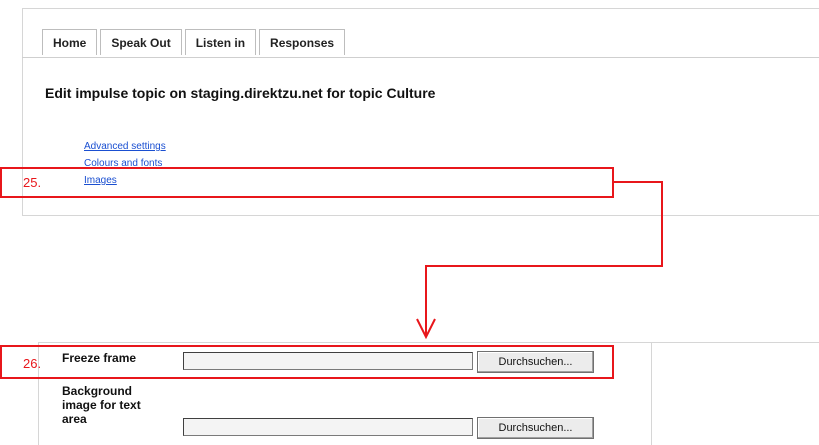 Image resolution: width=819 pixels, height=445 pixels. Describe the element at coordinates (32, 363) in the screenshot. I see `annotation-number-26: 26.` at that location.